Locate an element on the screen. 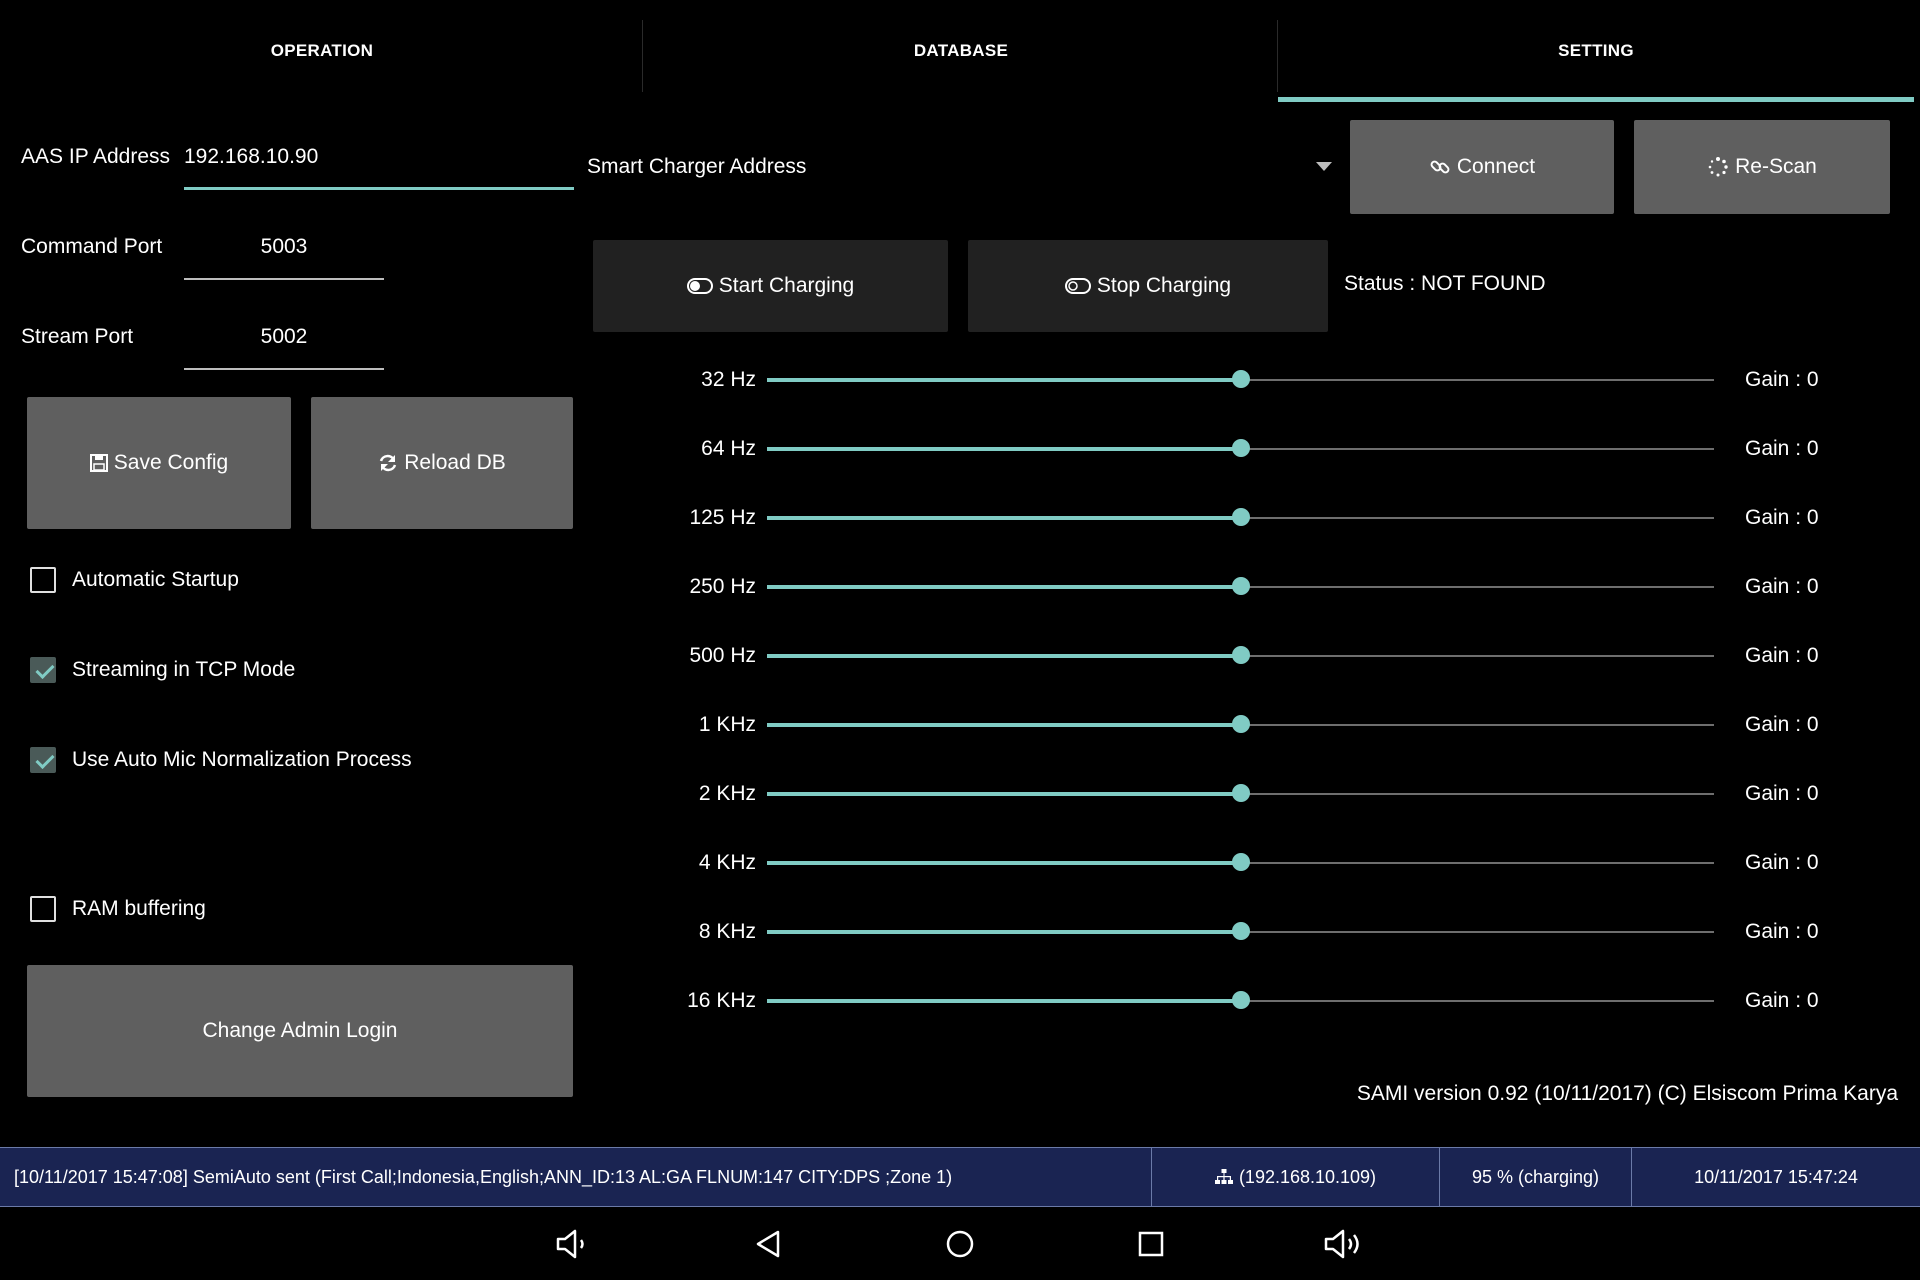 The width and height of the screenshot is (1920, 1280). eq-row-250hz: 250 Hz Gain : 0 is located at coordinates (1250, 587).